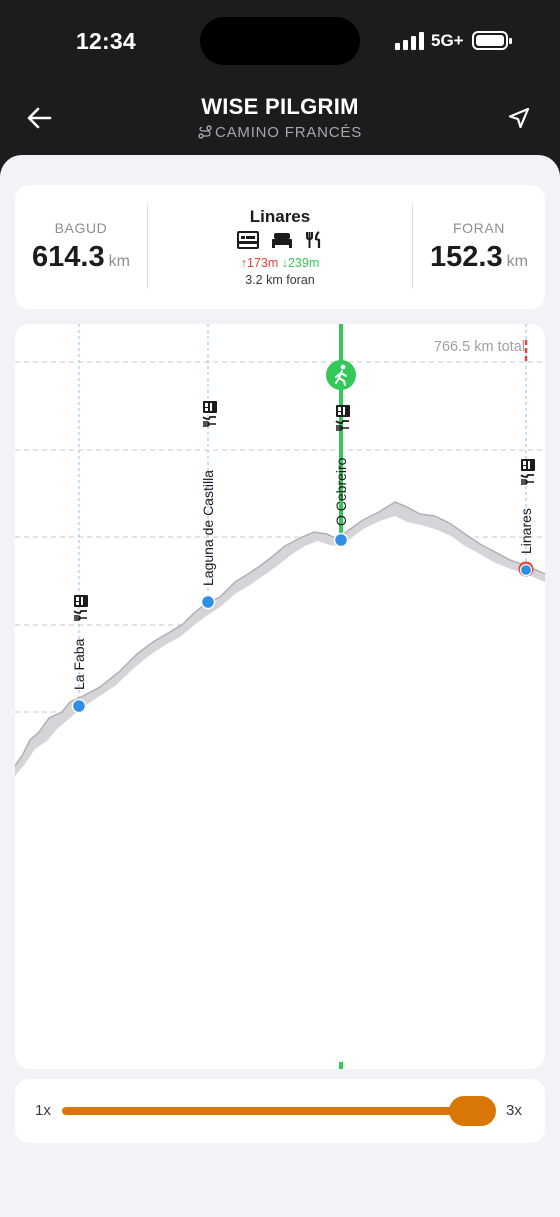  I want to click on place-label: La Faba, so click(79, 664).